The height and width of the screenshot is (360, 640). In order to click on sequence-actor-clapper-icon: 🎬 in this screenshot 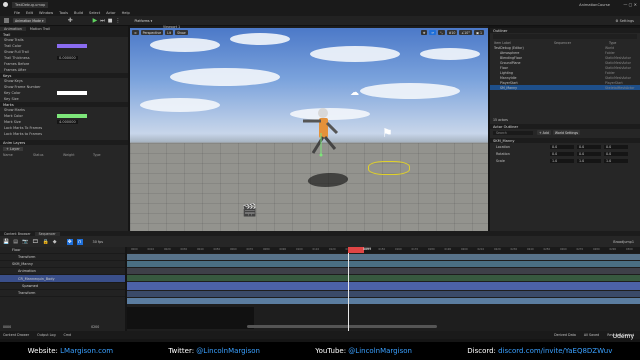, I will do `click(249, 210)`.